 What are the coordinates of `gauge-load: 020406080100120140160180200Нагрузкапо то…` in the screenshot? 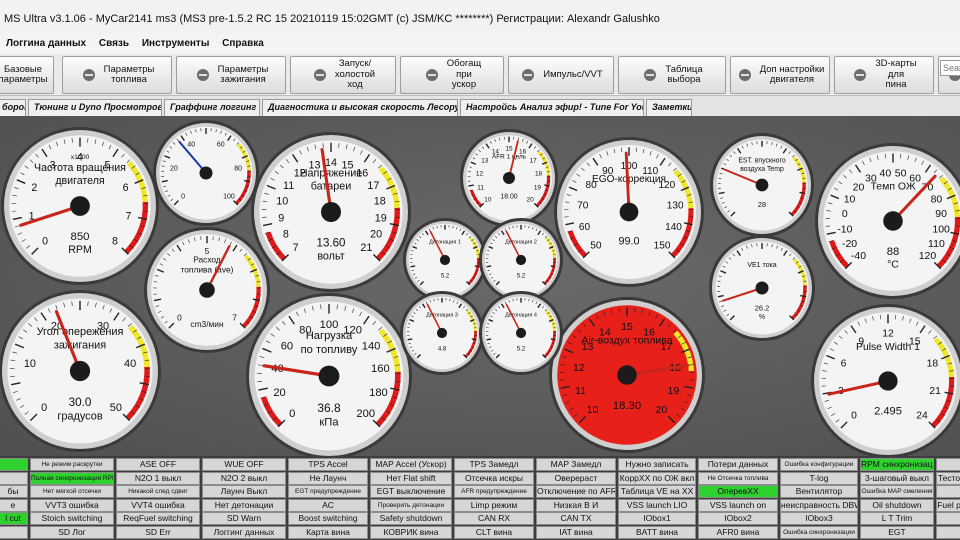 It's located at (329, 374).